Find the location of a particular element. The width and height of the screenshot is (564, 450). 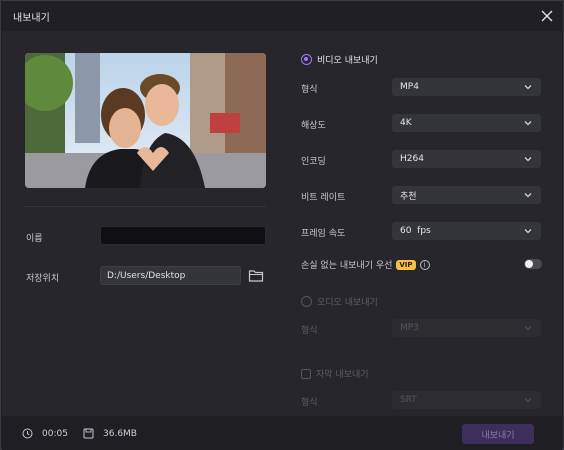

duration-value: 00:05 is located at coordinates (55, 433).